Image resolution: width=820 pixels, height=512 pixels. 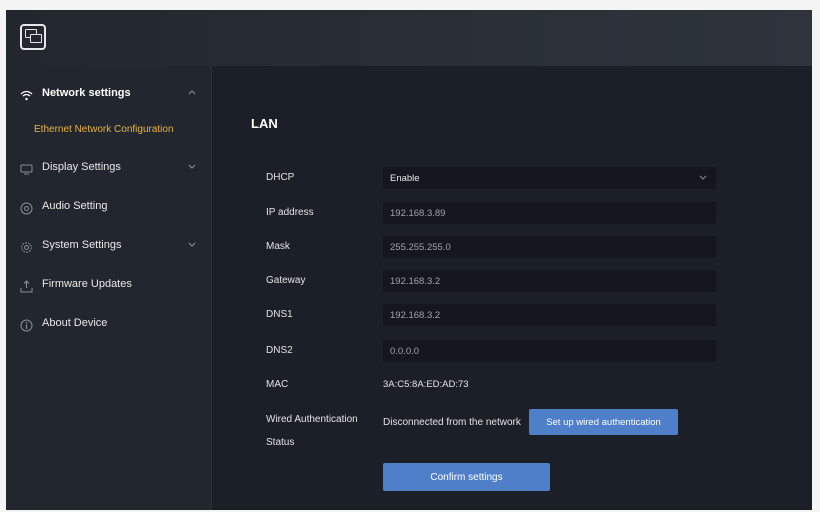 I want to click on top-bar, so click(x=409, y=38).